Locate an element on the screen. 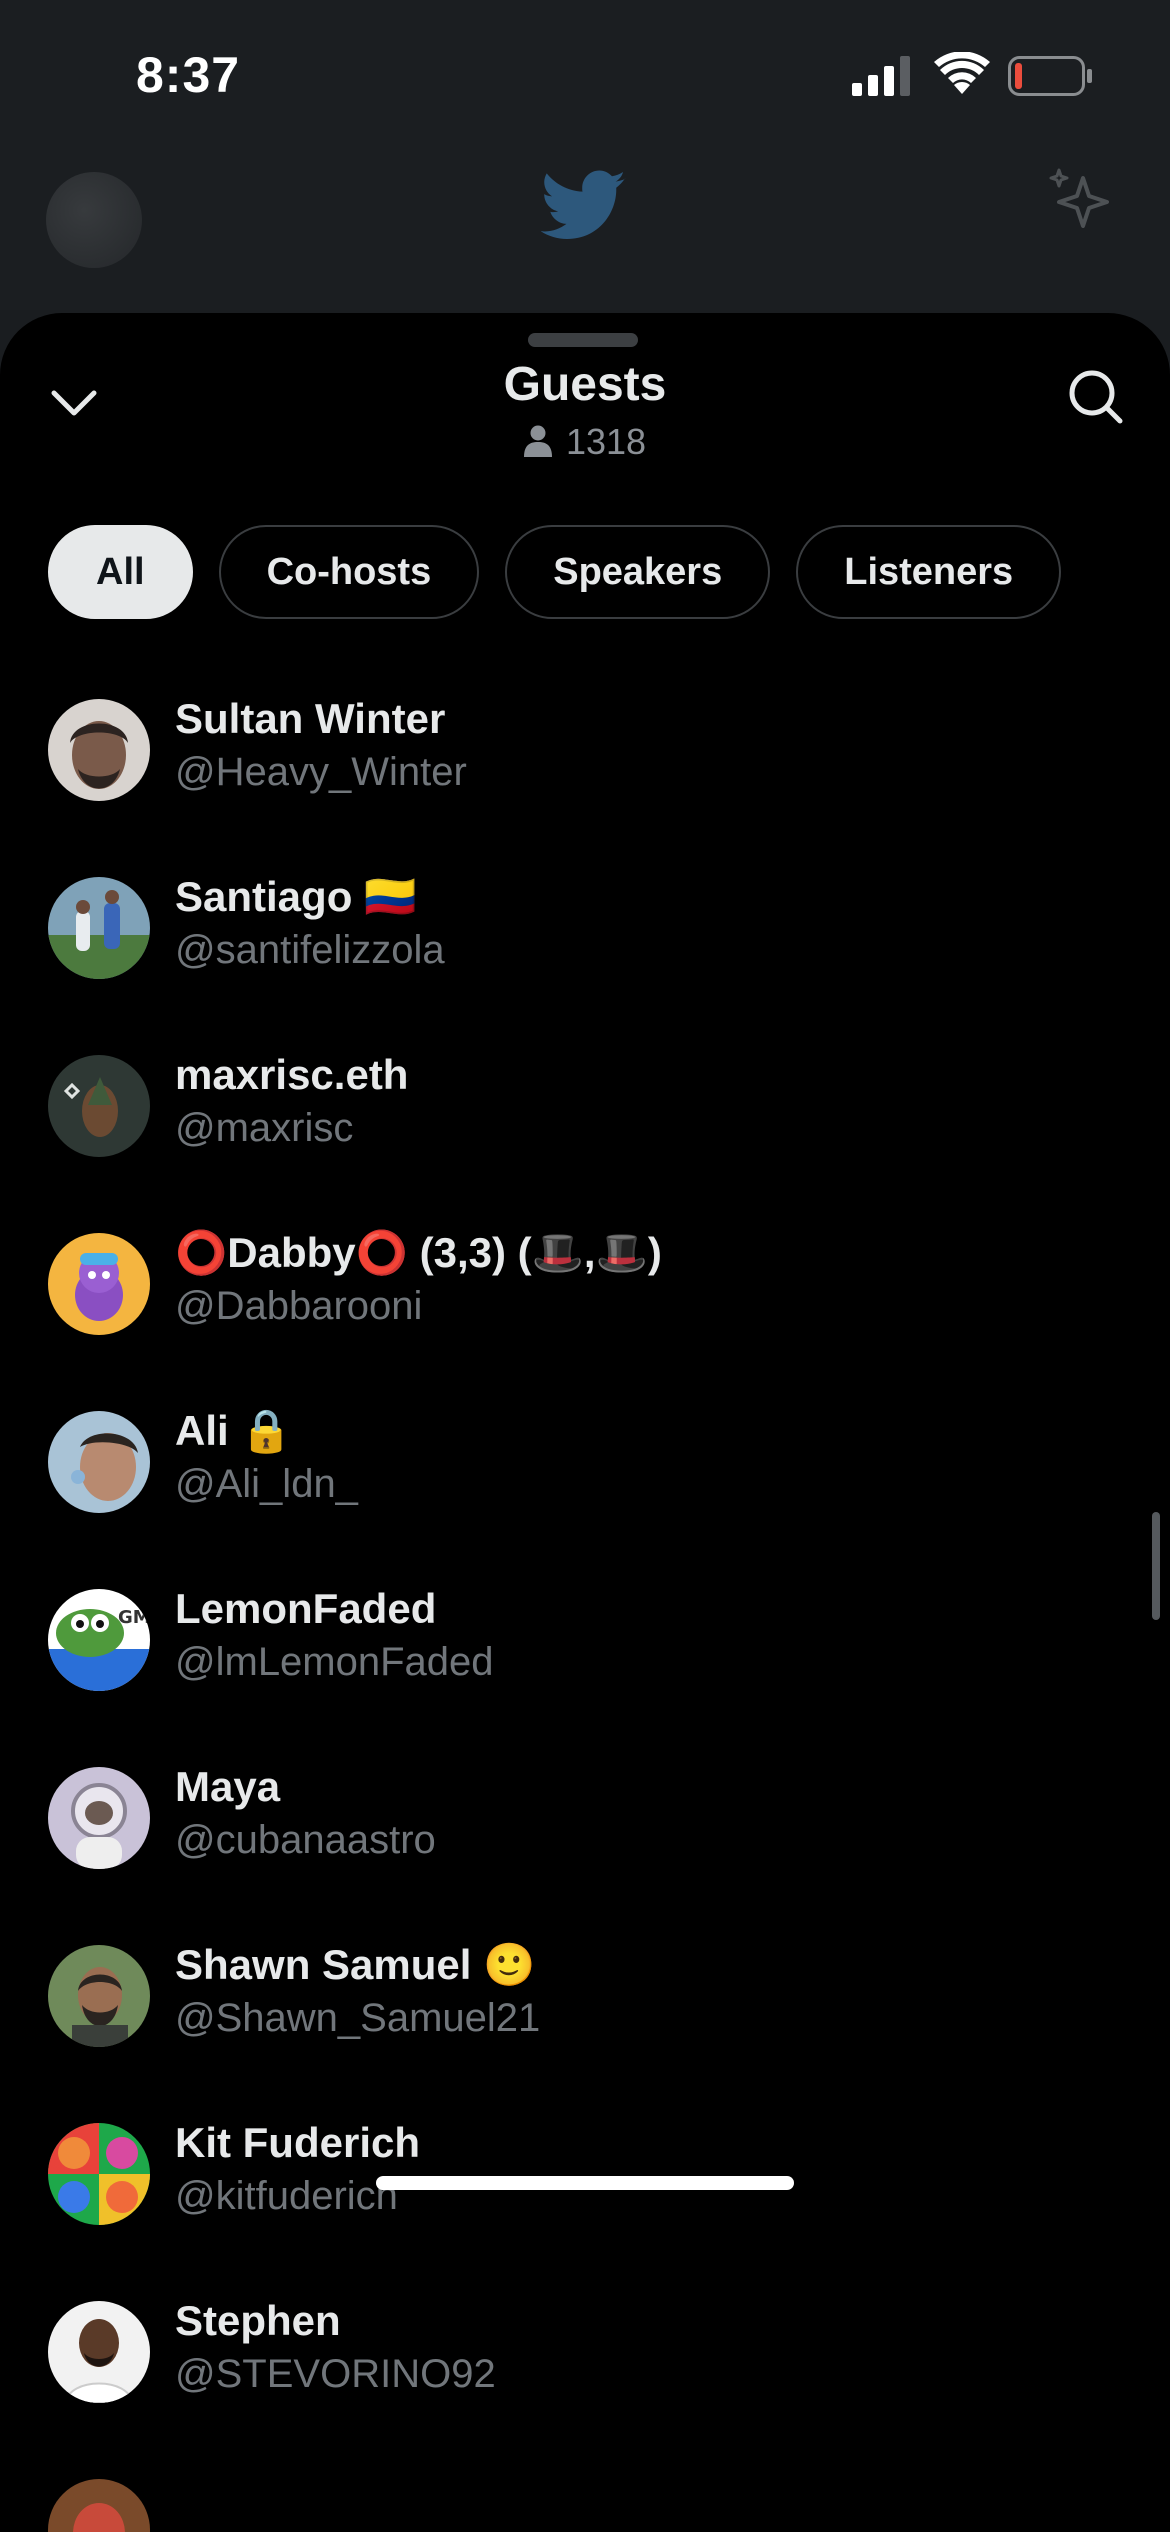 Image resolution: width=1170 pixels, height=2532 pixels. dimmed-app-header is located at coordinates (585, 230).